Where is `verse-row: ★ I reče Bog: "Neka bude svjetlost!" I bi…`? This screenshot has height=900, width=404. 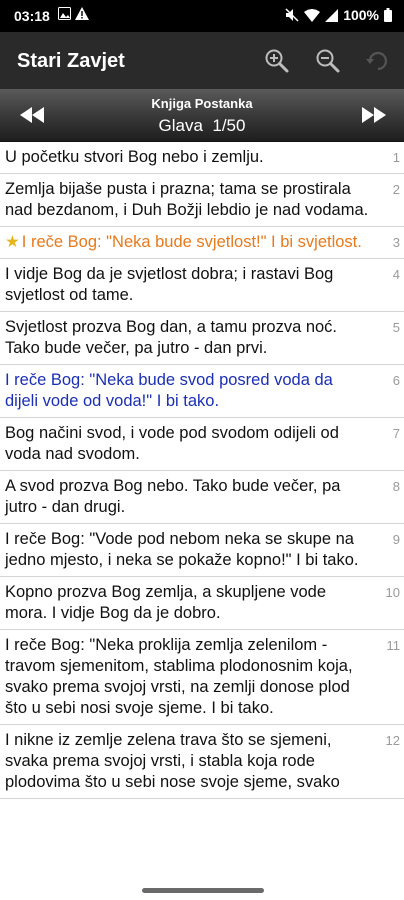
verse-row: ★ I reče Bog: "Neka bude svjetlost!" I bi… is located at coordinates (202, 243).